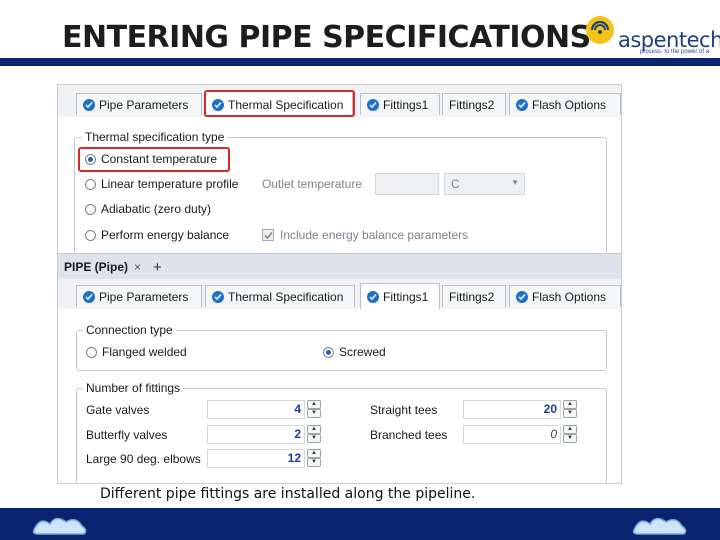 The width and height of the screenshot is (720, 540). I want to click on radio-flanged-welded: Flanged welded, so click(136, 352).